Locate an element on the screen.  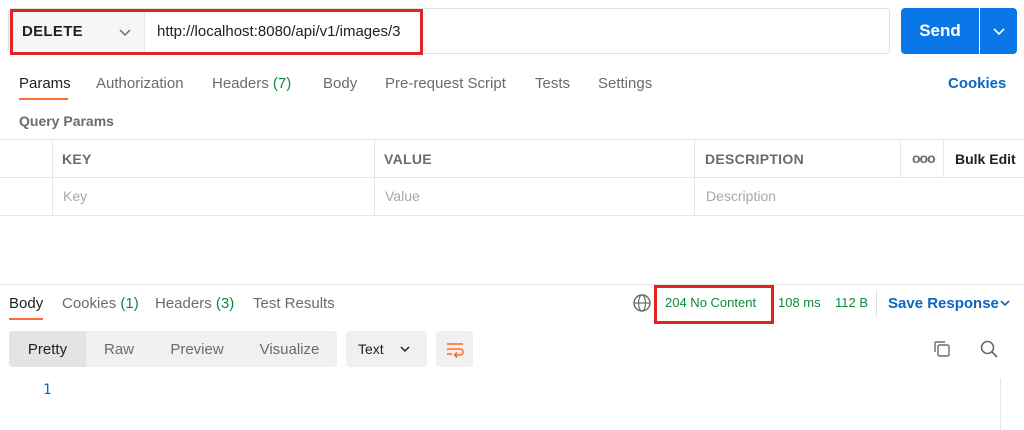
view-pretty-button: Pretty is located at coordinates (47, 349).